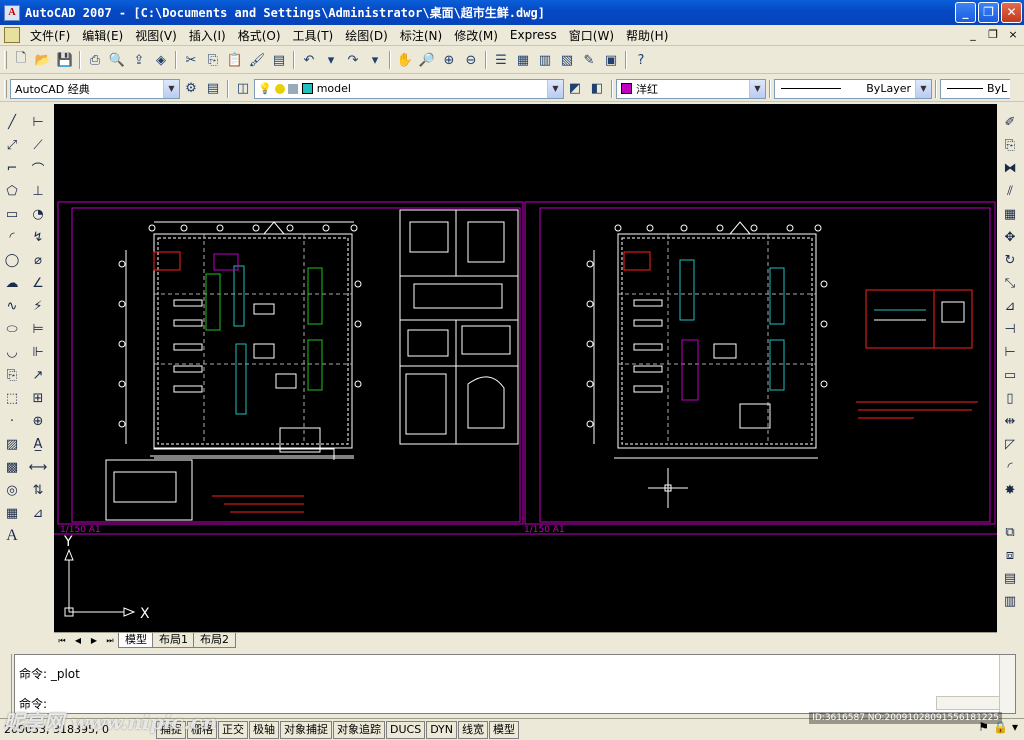  I want to click on ordinate-dimension-icon: ⊥, so click(38, 191).